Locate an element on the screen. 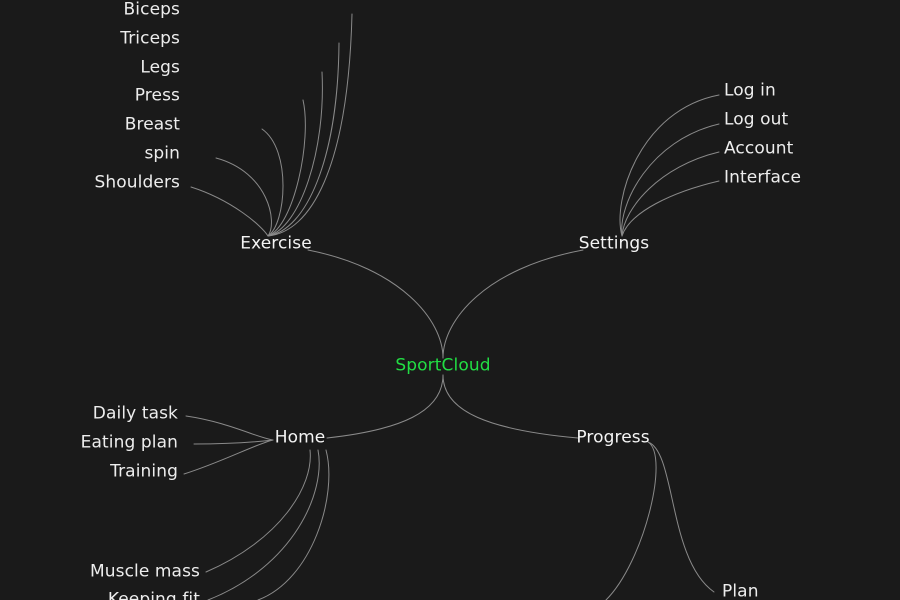  node-progress: Progress is located at coordinates (612, 438).